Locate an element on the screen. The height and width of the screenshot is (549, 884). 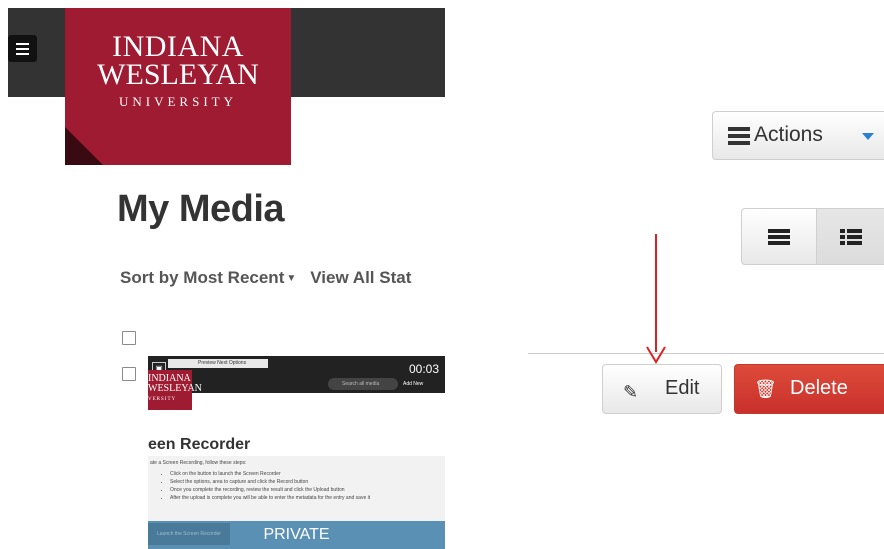
view-toggle is located at coordinates (812, 236).